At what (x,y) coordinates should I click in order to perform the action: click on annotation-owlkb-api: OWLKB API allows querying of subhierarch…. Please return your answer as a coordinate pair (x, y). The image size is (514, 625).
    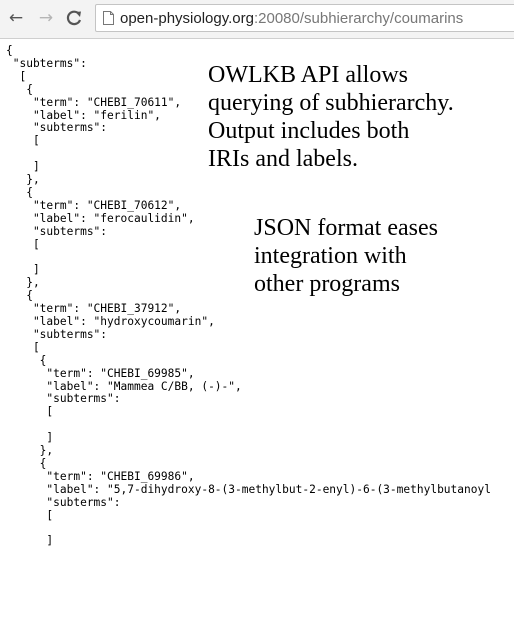
    Looking at the image, I should click on (331, 117).